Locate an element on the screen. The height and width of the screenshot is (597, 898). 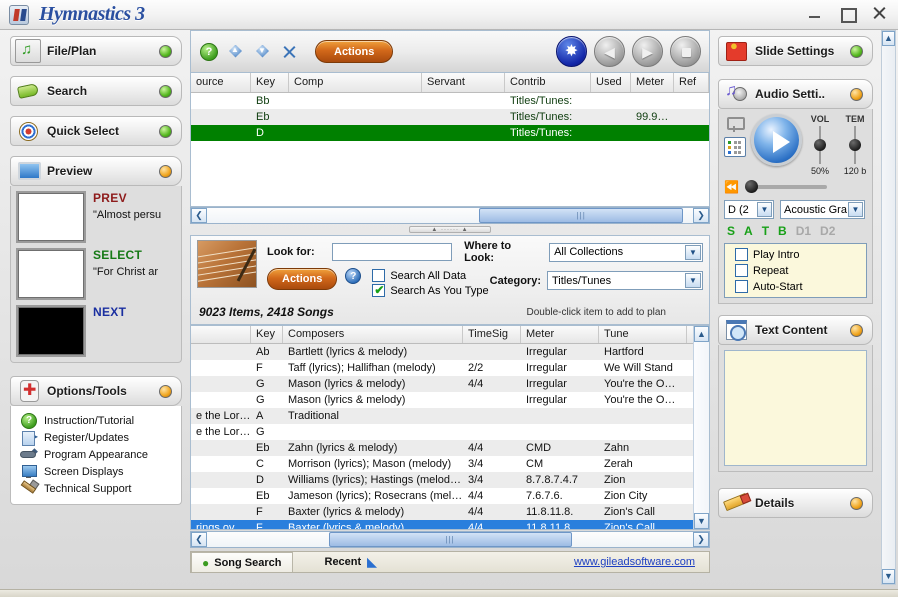
repeat-row: Repeat is located at coordinates (795, 270).